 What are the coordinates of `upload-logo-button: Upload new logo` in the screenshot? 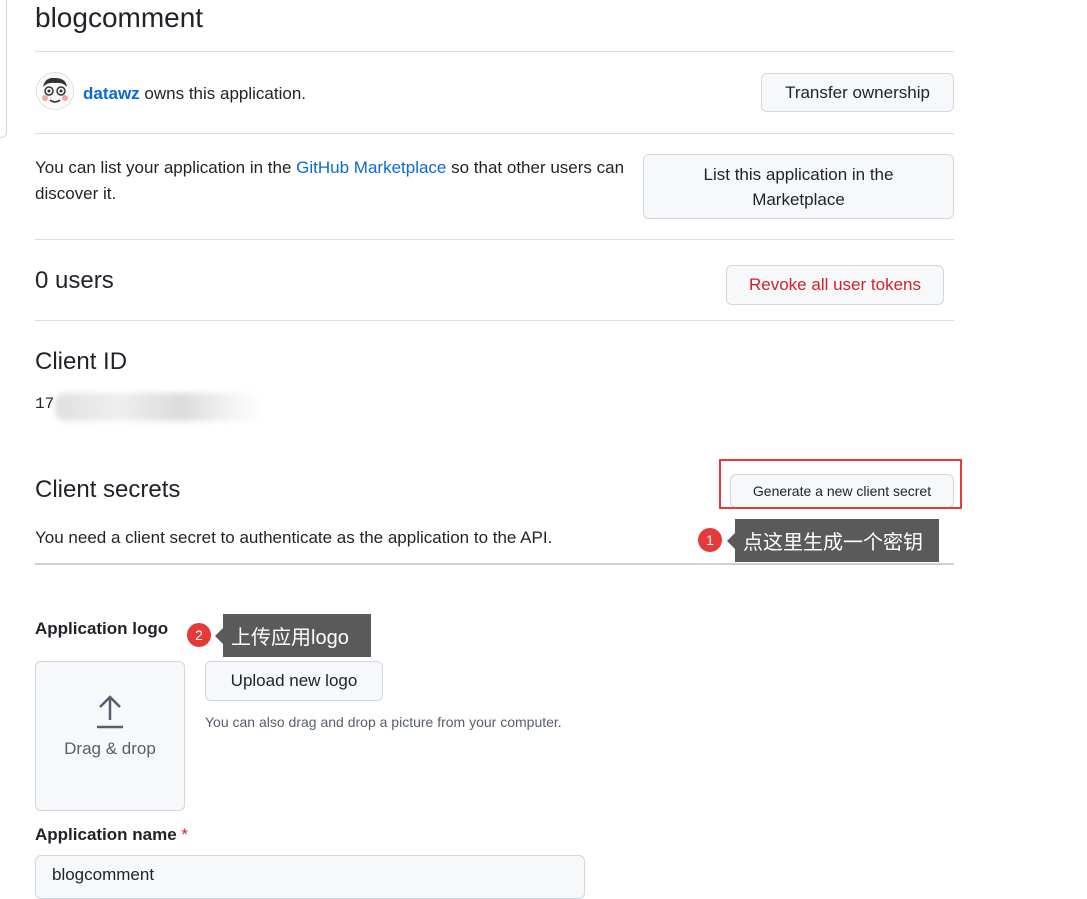 It's located at (294, 681).